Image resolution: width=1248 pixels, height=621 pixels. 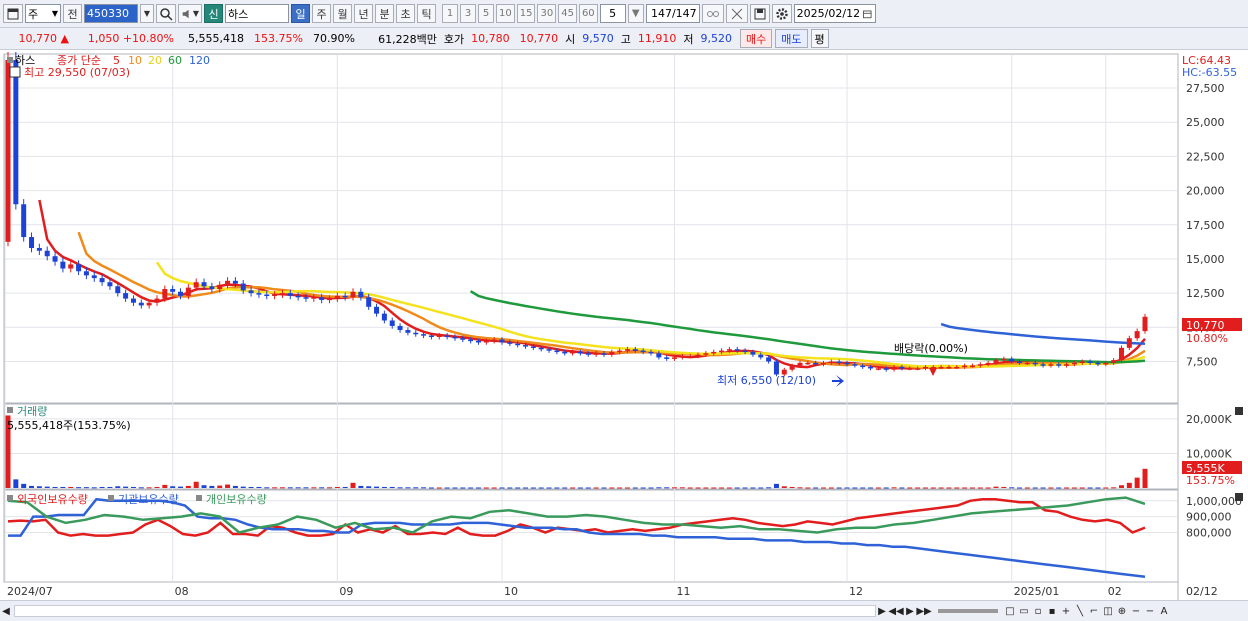 What do you see at coordinates (1209, 419) in the screenshot?
I see `volume-tick-label: 20,000K` at bounding box center [1209, 419].